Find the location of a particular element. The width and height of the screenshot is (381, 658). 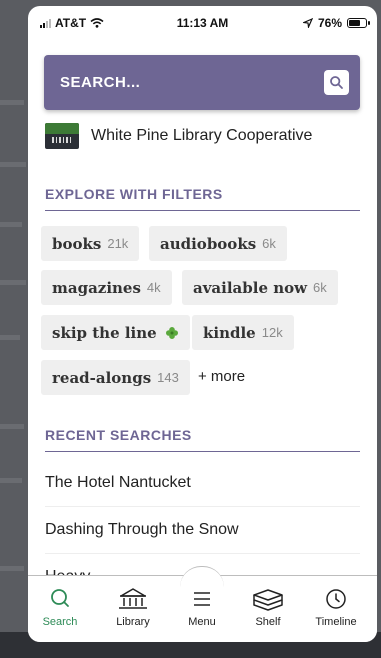

tab-library: Library is located at coordinates (133, 607).